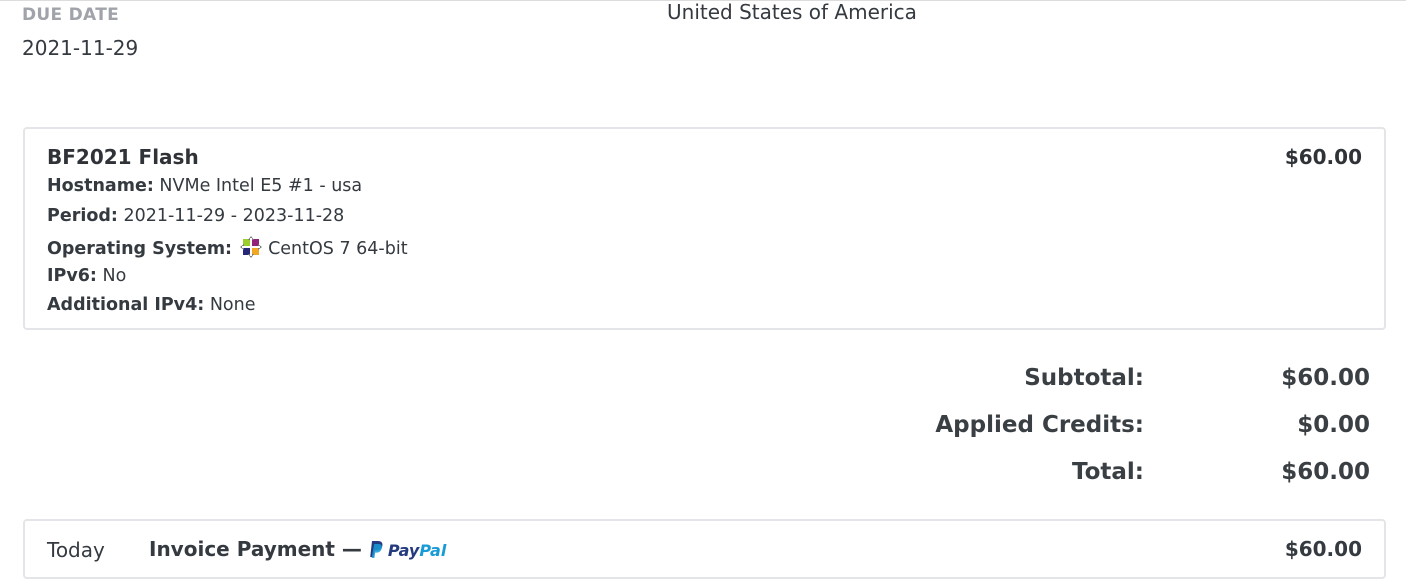  I want to click on ipv4-value: None, so click(232, 305).